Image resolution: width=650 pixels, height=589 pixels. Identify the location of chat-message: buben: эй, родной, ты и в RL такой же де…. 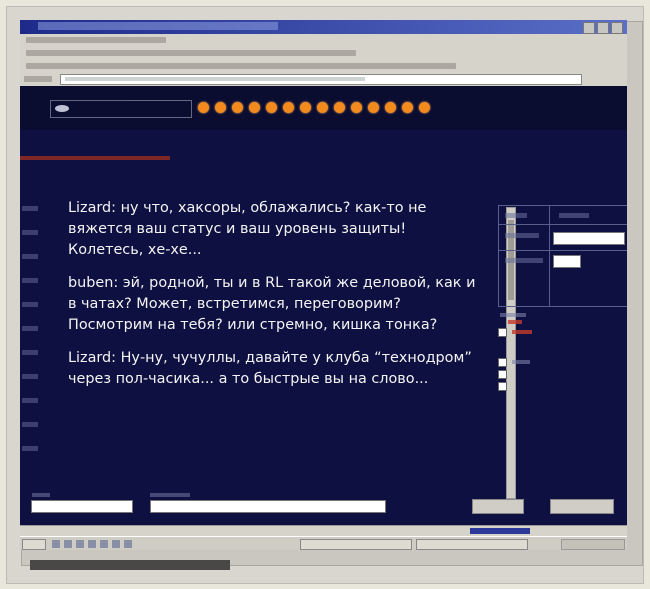
(272, 304).